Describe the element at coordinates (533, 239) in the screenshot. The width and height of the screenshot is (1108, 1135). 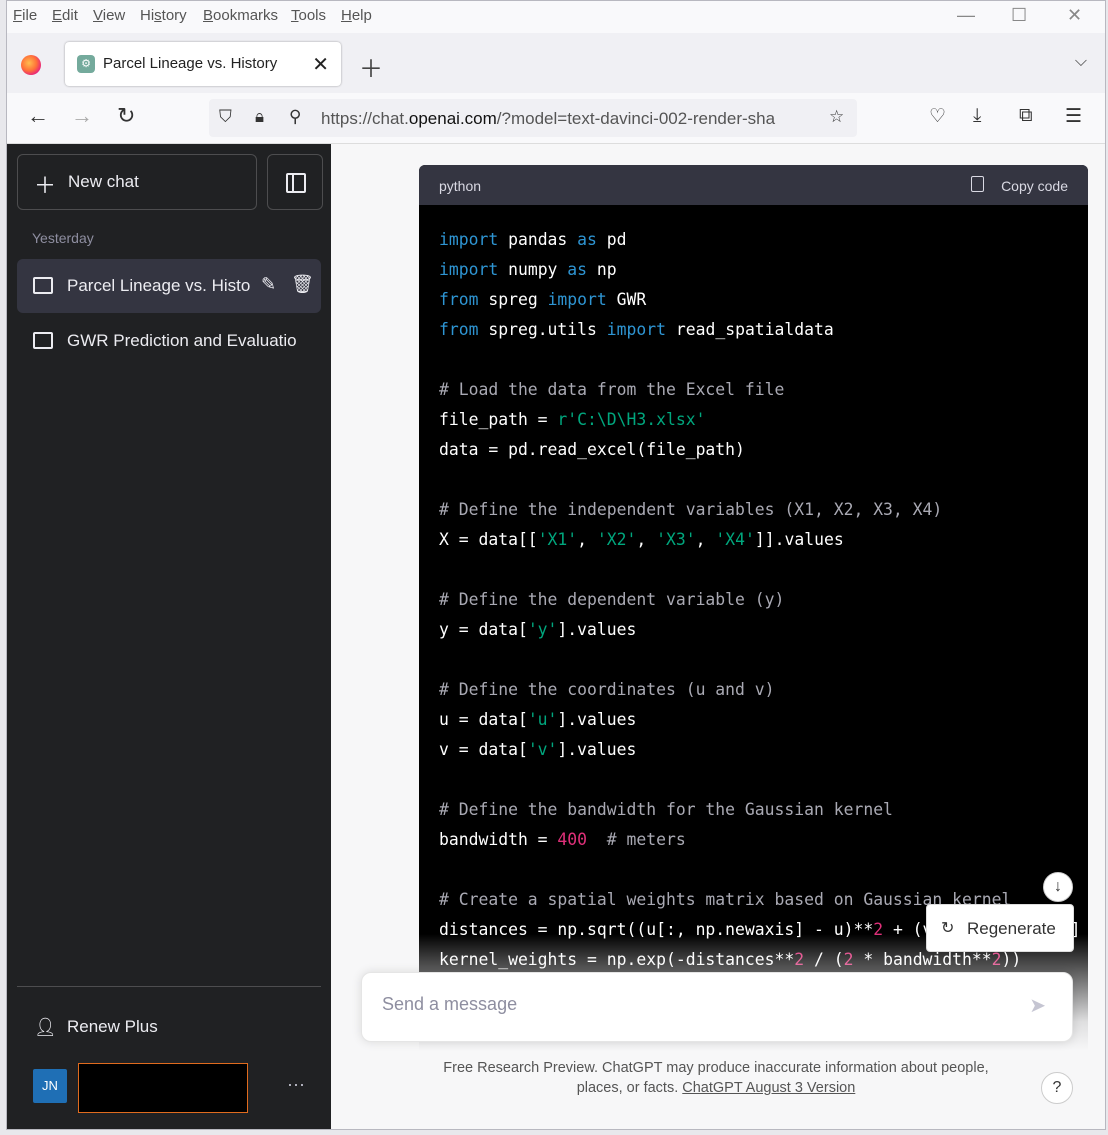
I see `code-line: import pandas as pd` at that location.